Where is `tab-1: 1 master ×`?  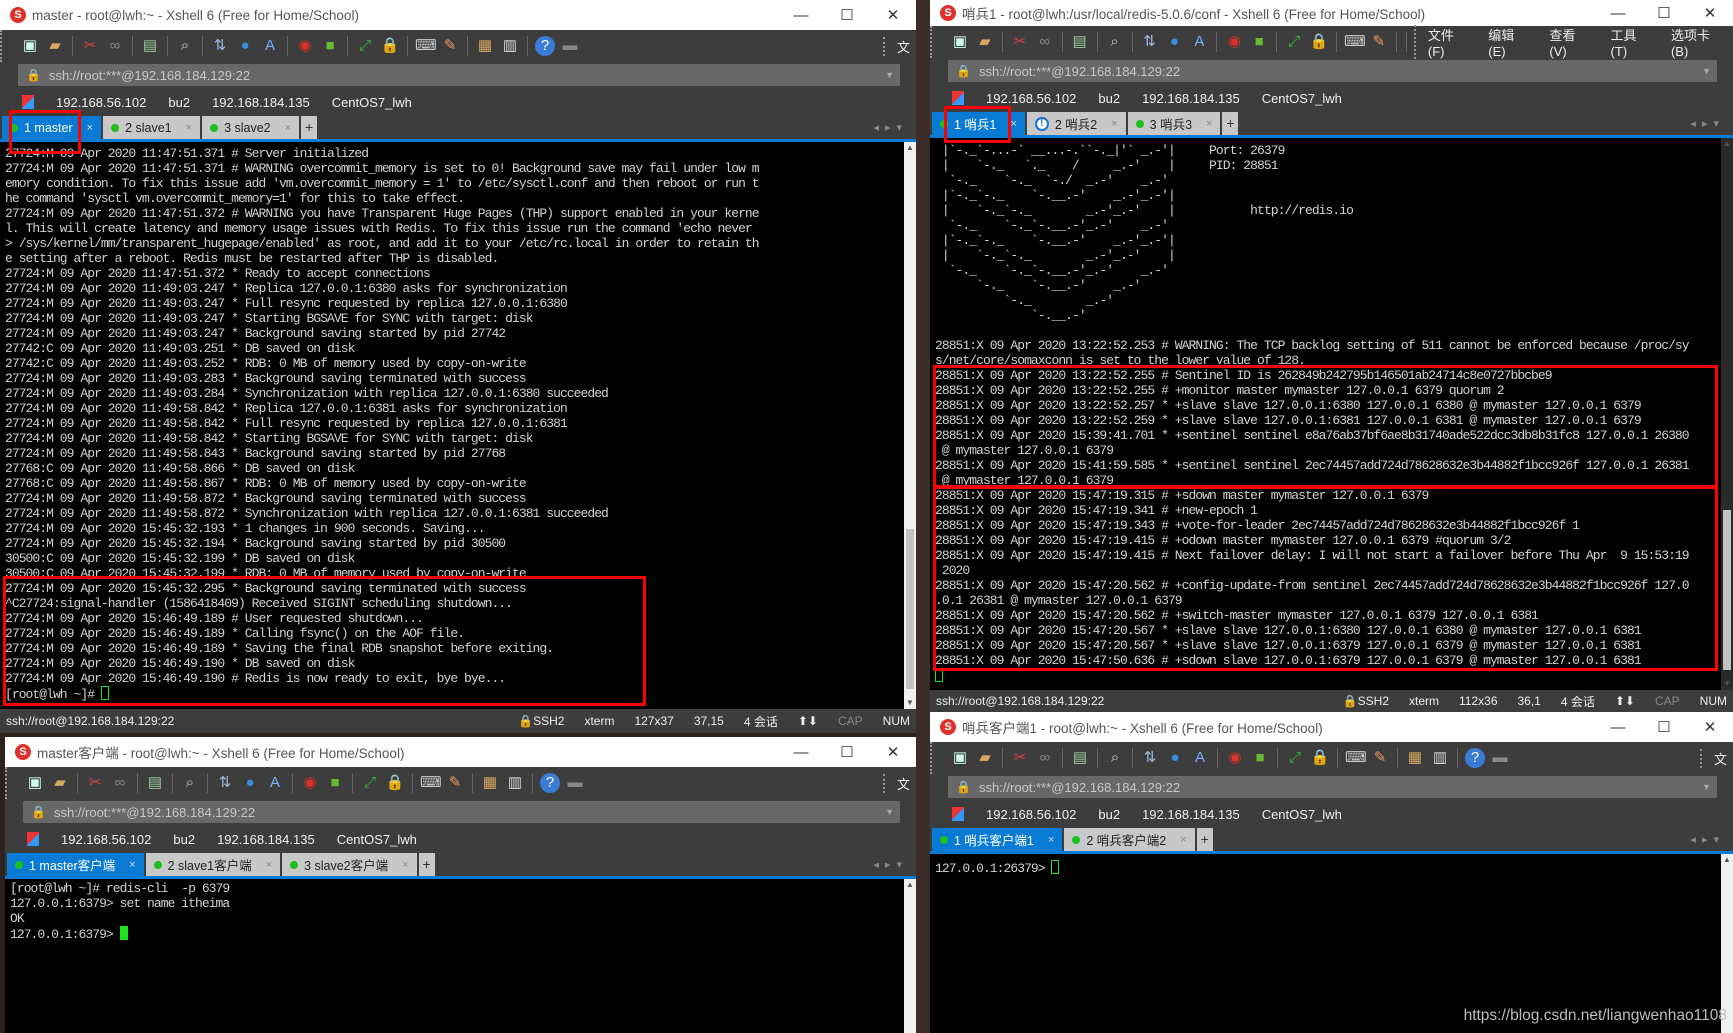
tab-1: 1 master × is located at coordinates (52, 127).